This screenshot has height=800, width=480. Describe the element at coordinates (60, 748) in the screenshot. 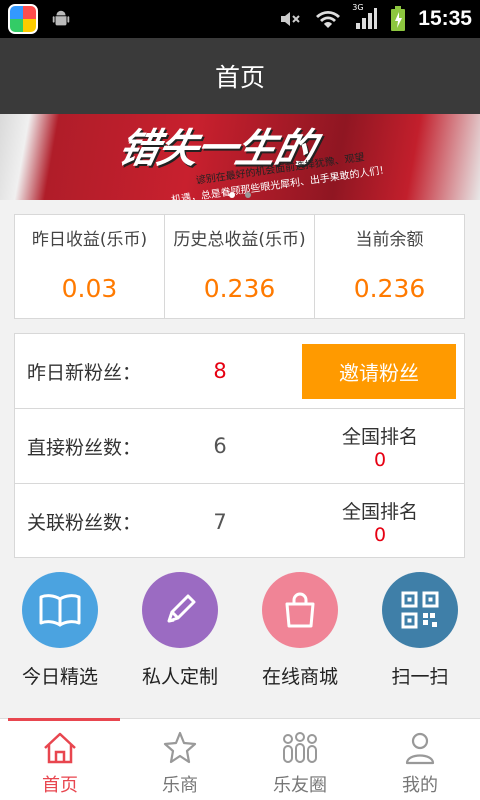

I see `home-icon` at that location.